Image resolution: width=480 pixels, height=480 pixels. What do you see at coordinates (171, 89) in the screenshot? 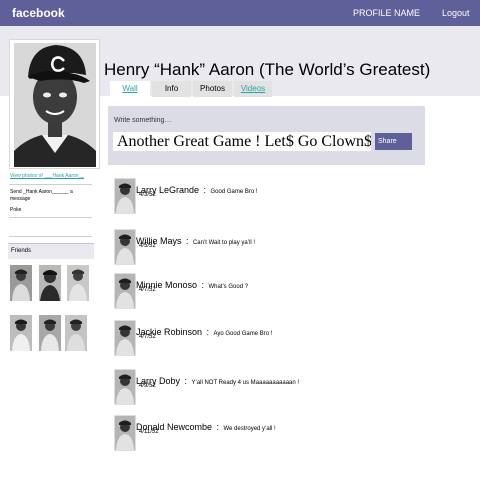
I see `tab-info: Info` at bounding box center [171, 89].